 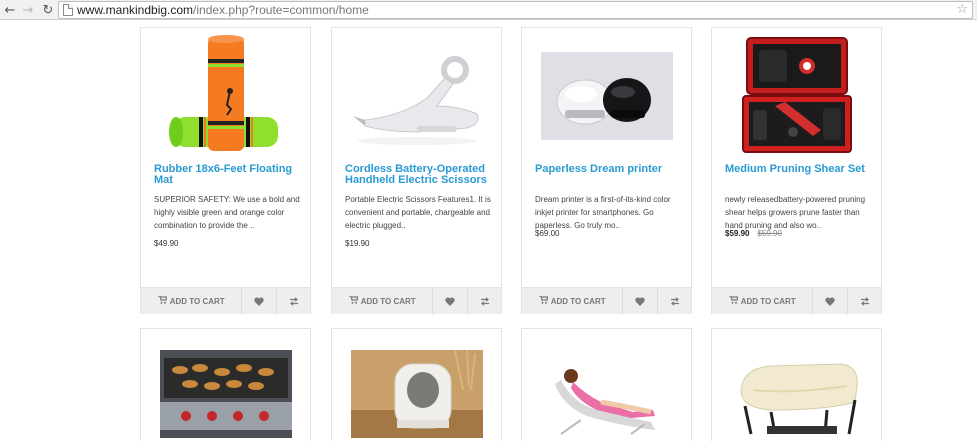 I want to click on product-price-old: $59.90, so click(x=769, y=233).